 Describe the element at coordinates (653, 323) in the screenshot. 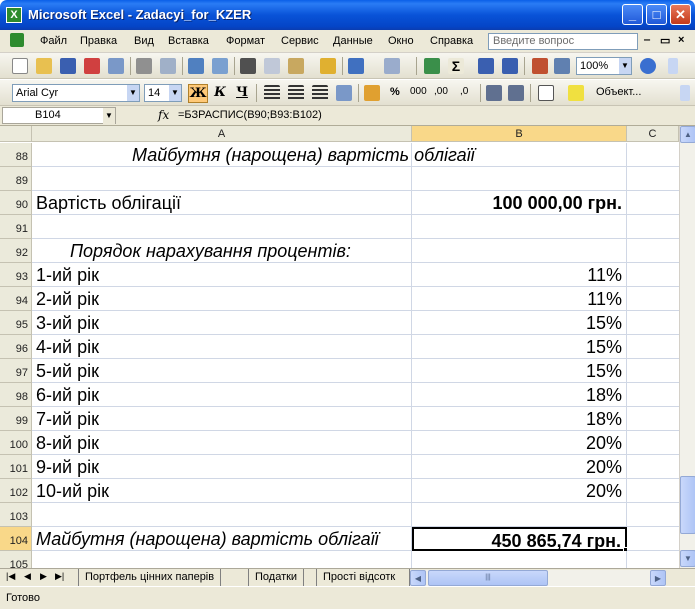

I see `cell-c95` at that location.